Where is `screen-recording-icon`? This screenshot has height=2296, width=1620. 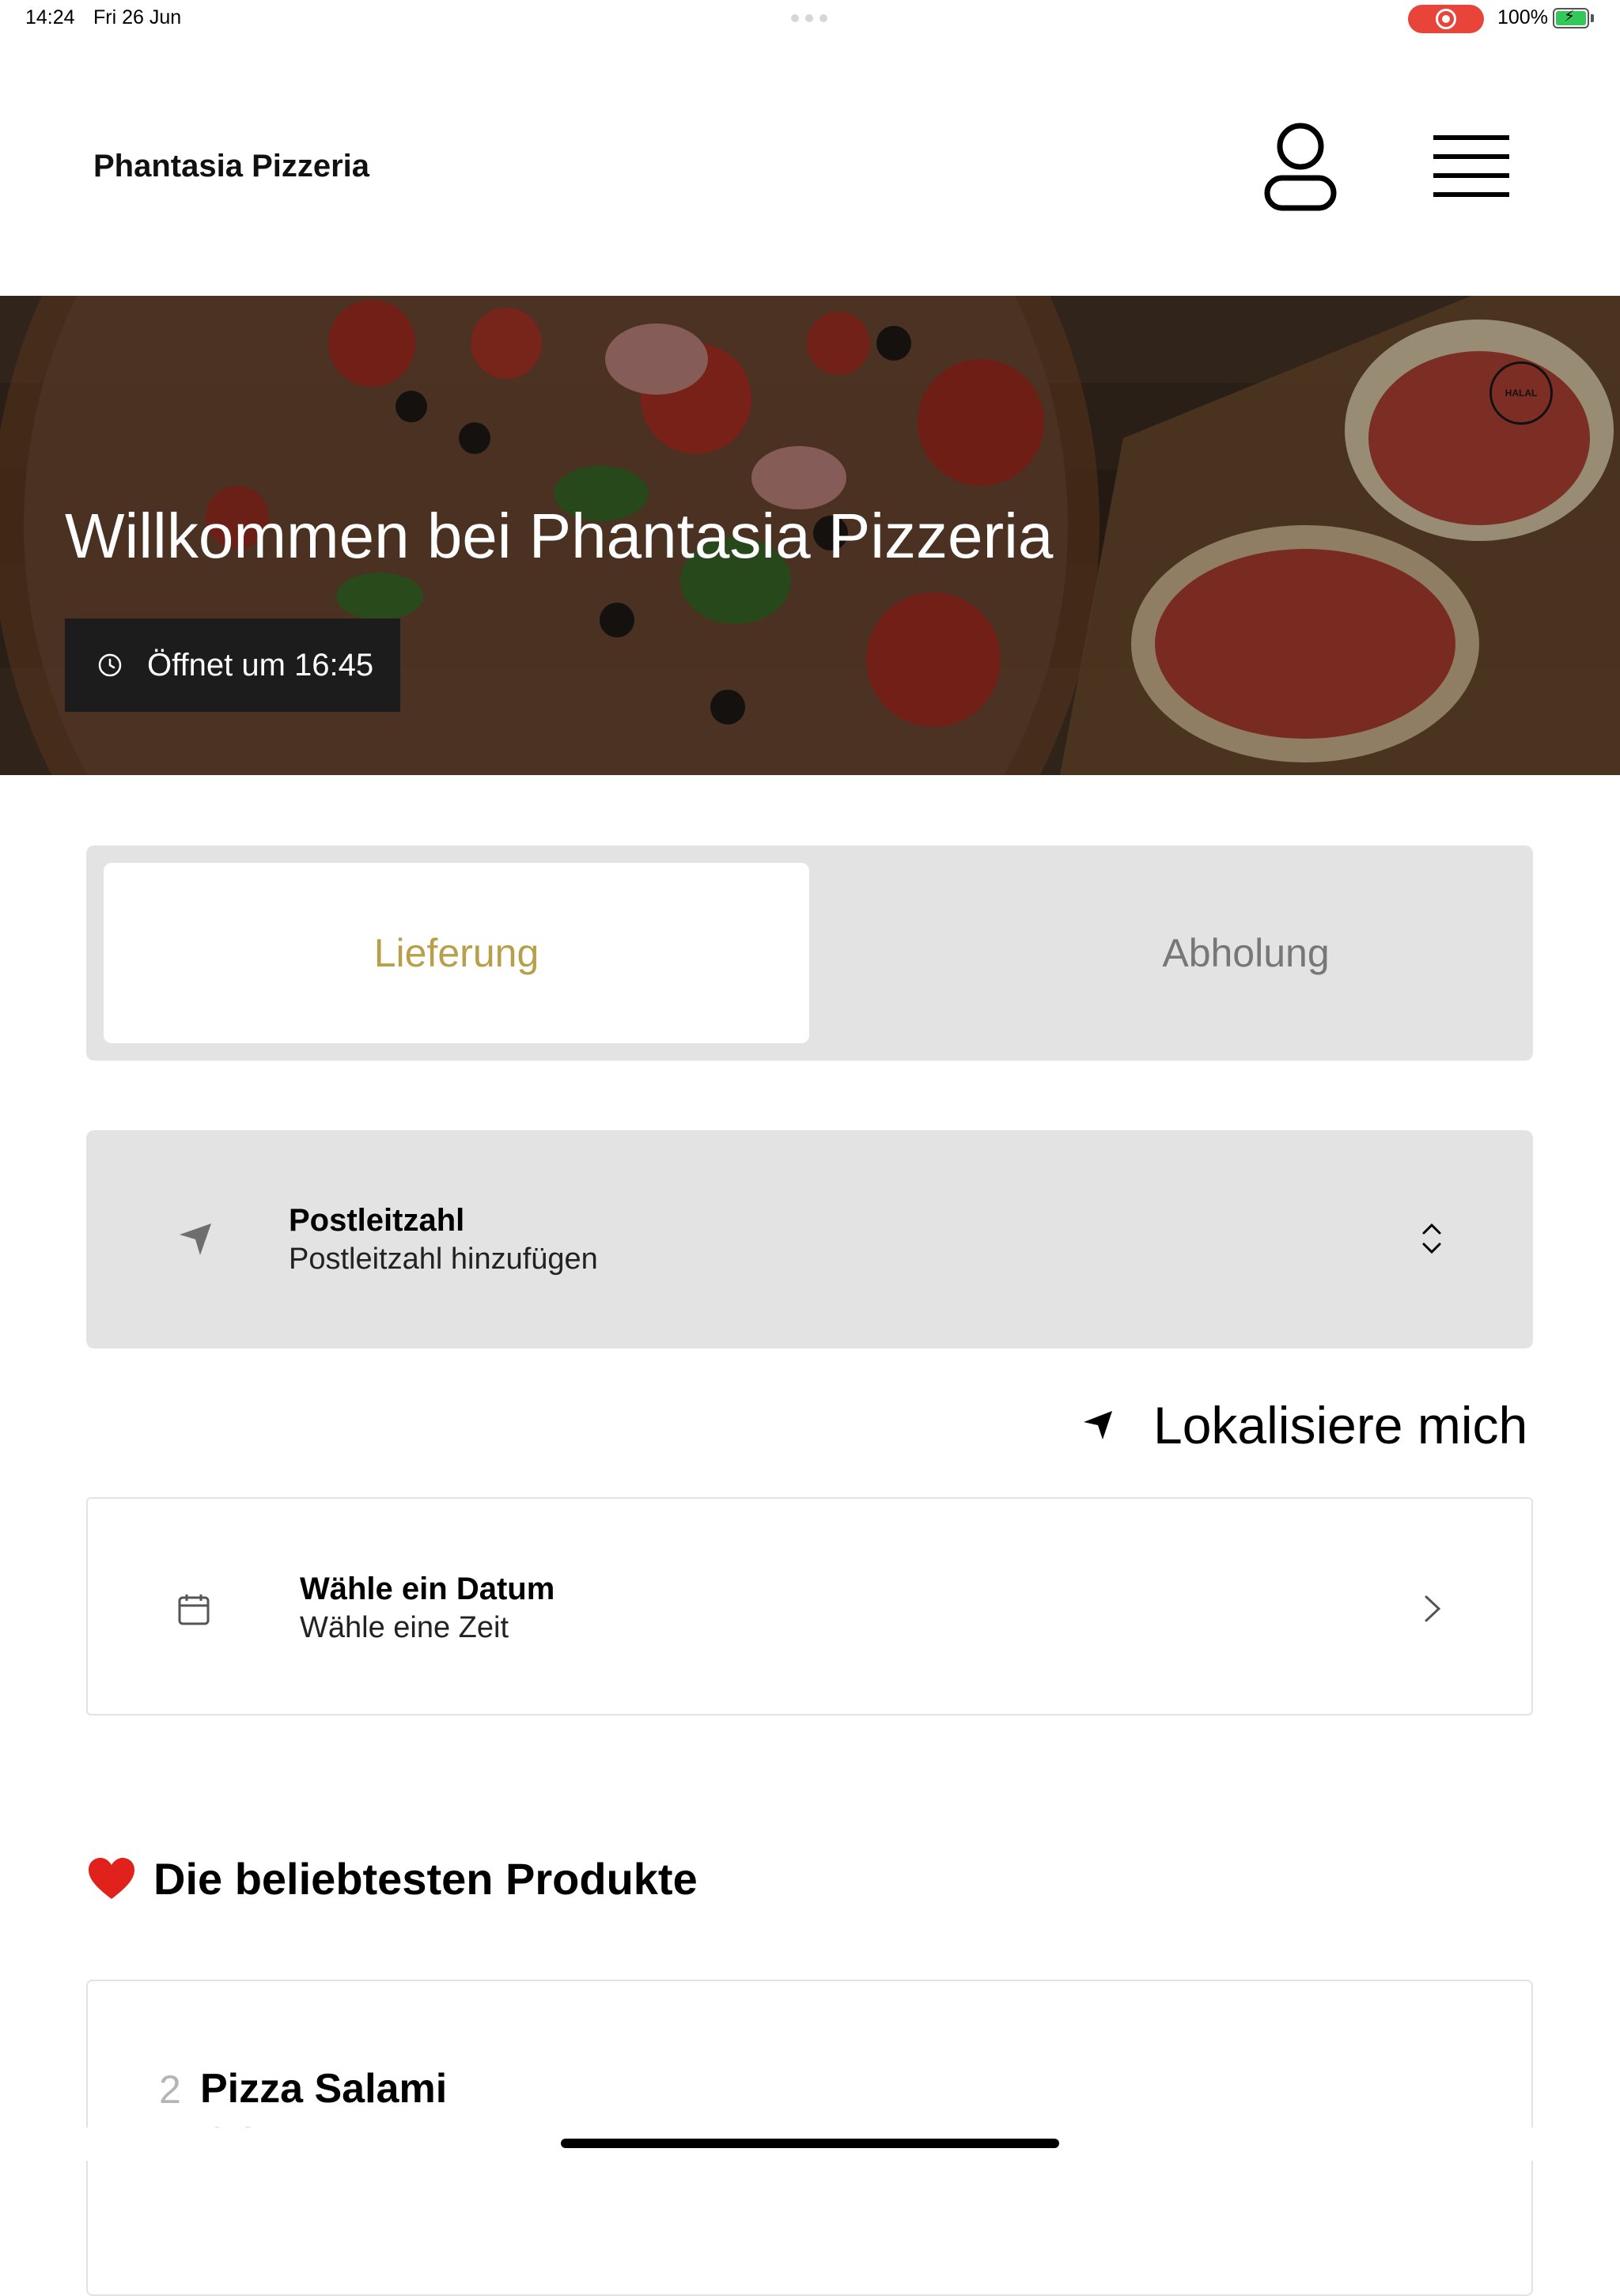 screen-recording-icon is located at coordinates (1446, 19).